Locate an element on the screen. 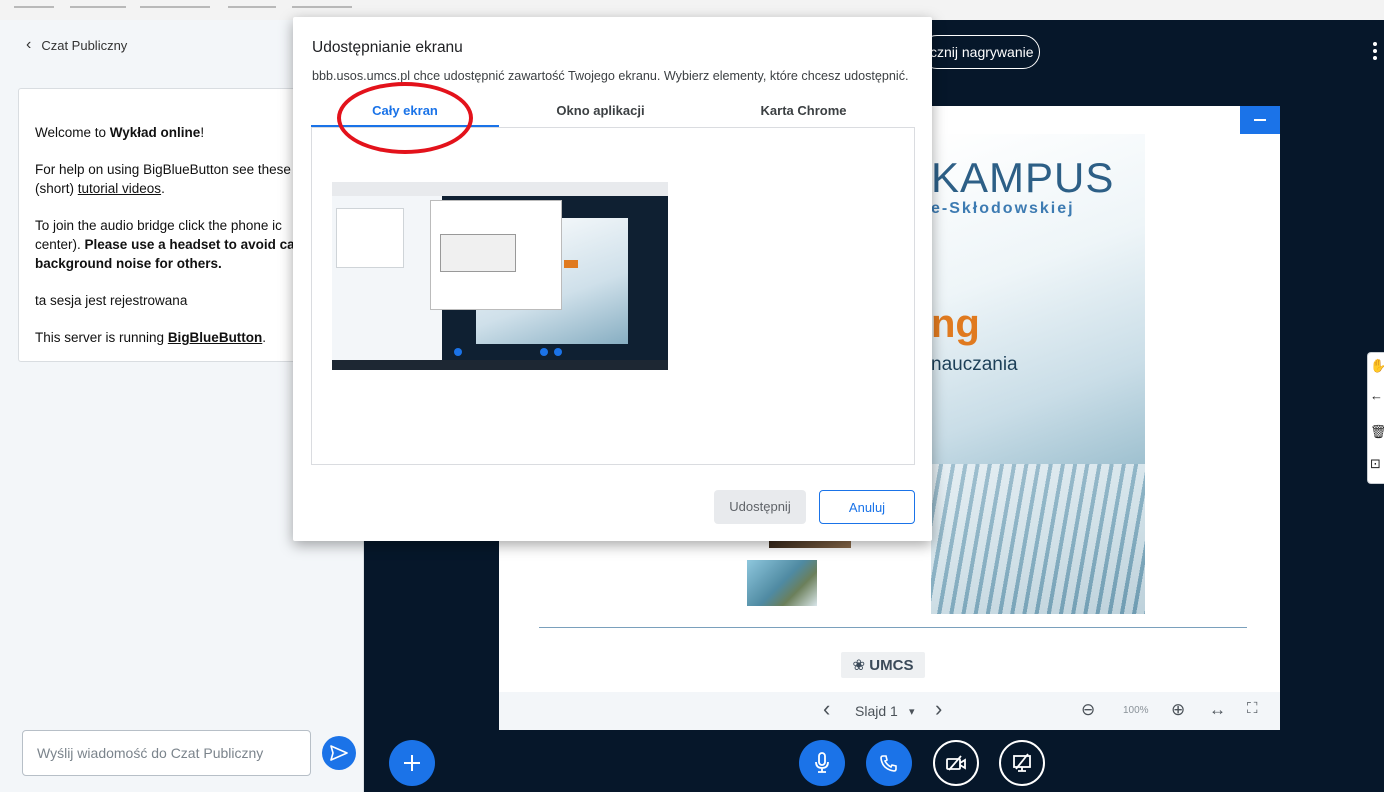  chevron-down-icon: ▾ is located at coordinates (912, 711).